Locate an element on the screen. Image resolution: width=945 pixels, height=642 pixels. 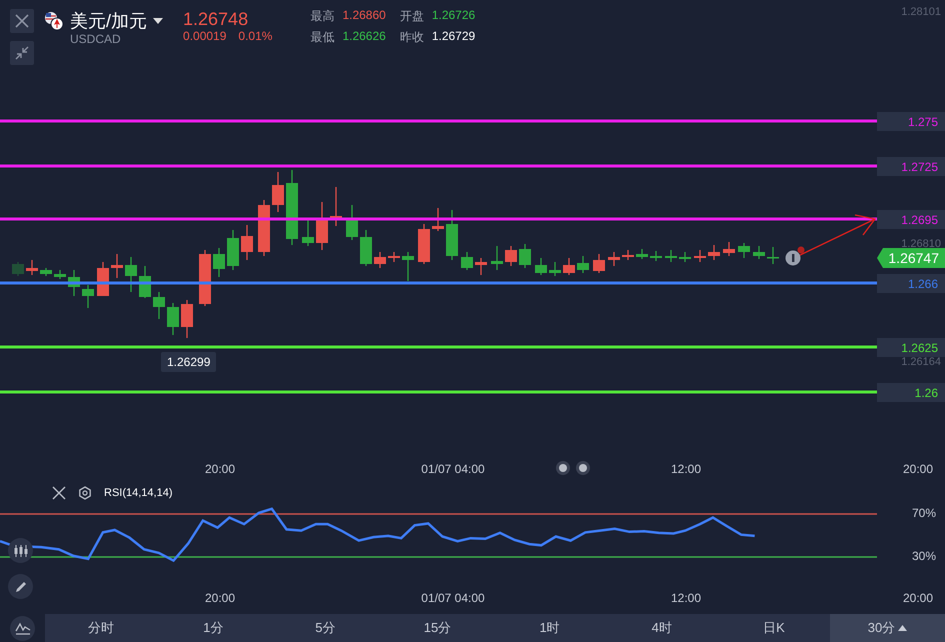
change-percent: 0.01% is located at coordinates (255, 36).